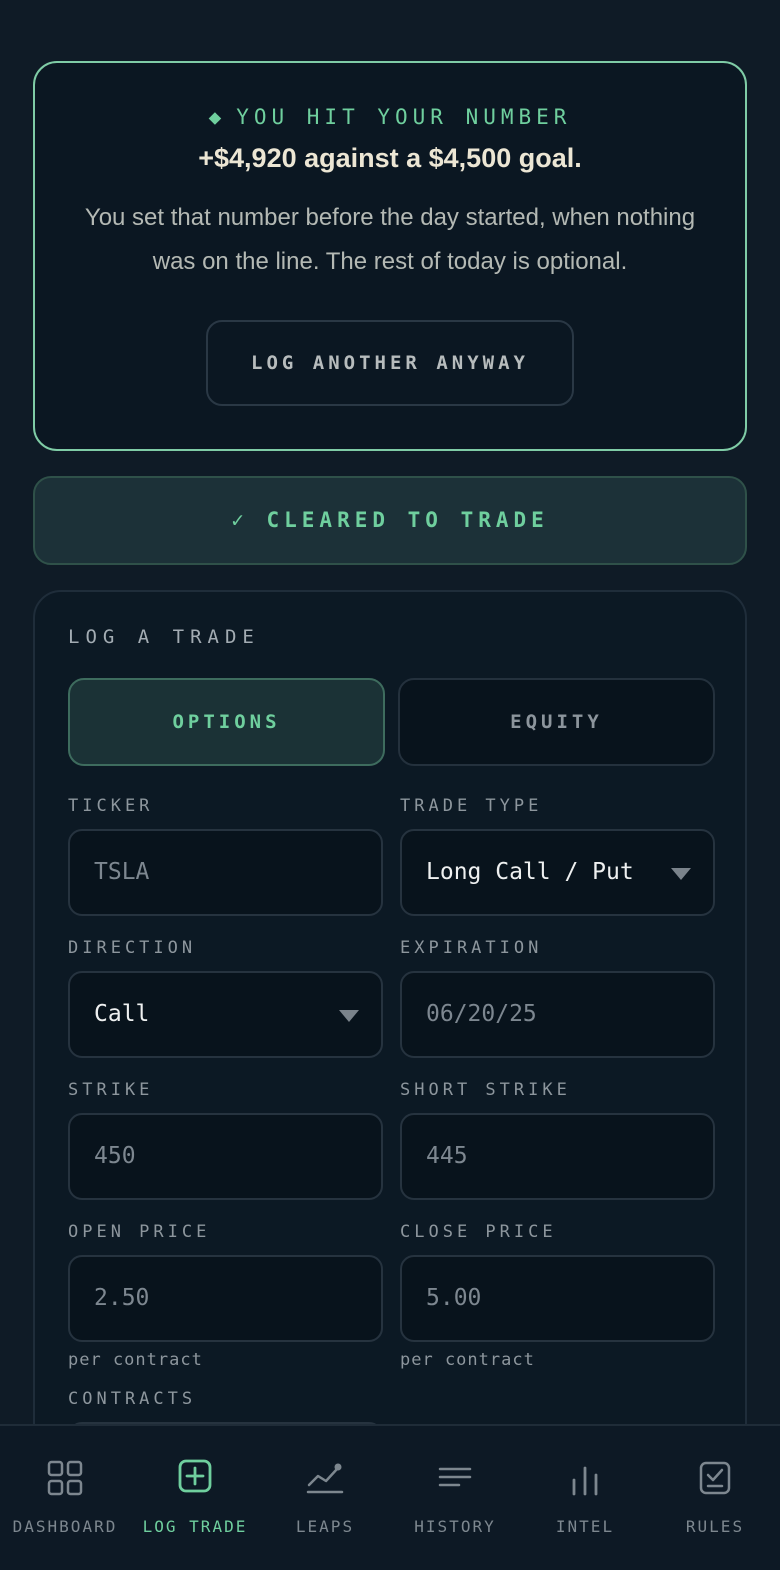 Image resolution: width=780 pixels, height=1570 pixels. What do you see at coordinates (195, 1476) in the screenshot?
I see `plus-square-icon` at bounding box center [195, 1476].